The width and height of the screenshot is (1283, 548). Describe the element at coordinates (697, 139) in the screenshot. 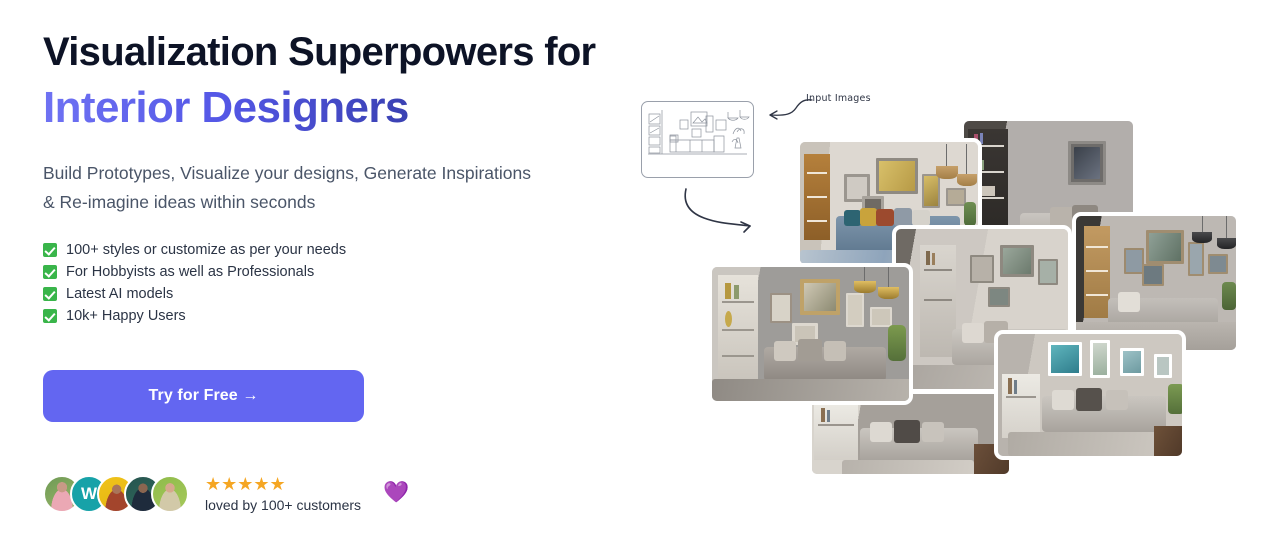

I see `input-sketch-thumbnail` at that location.